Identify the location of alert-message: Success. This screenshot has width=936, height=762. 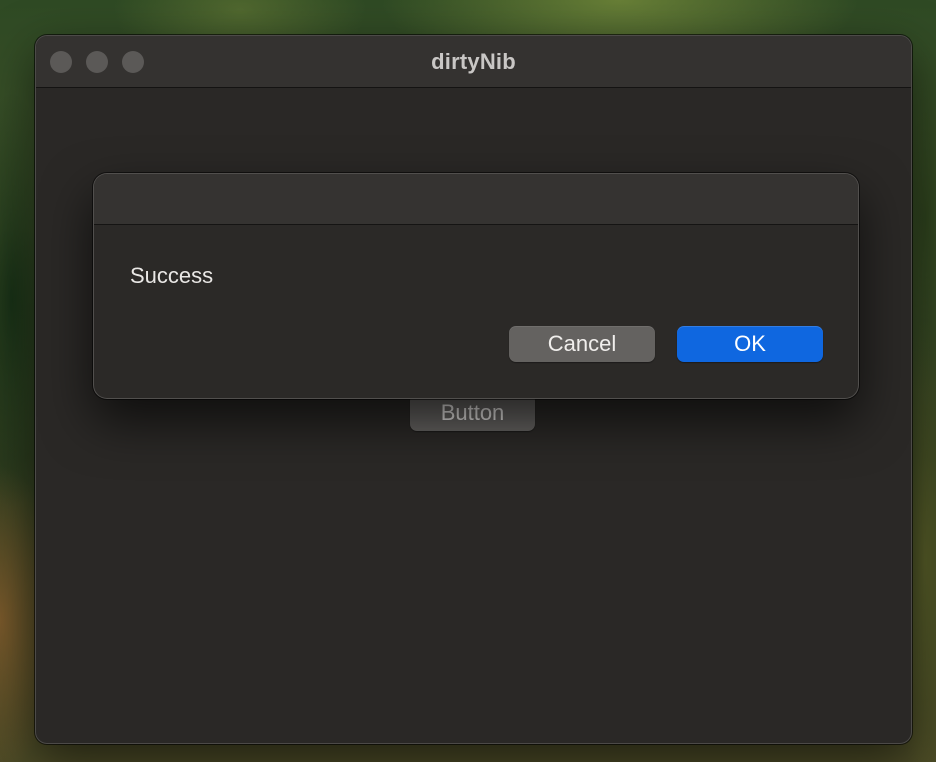
(172, 275).